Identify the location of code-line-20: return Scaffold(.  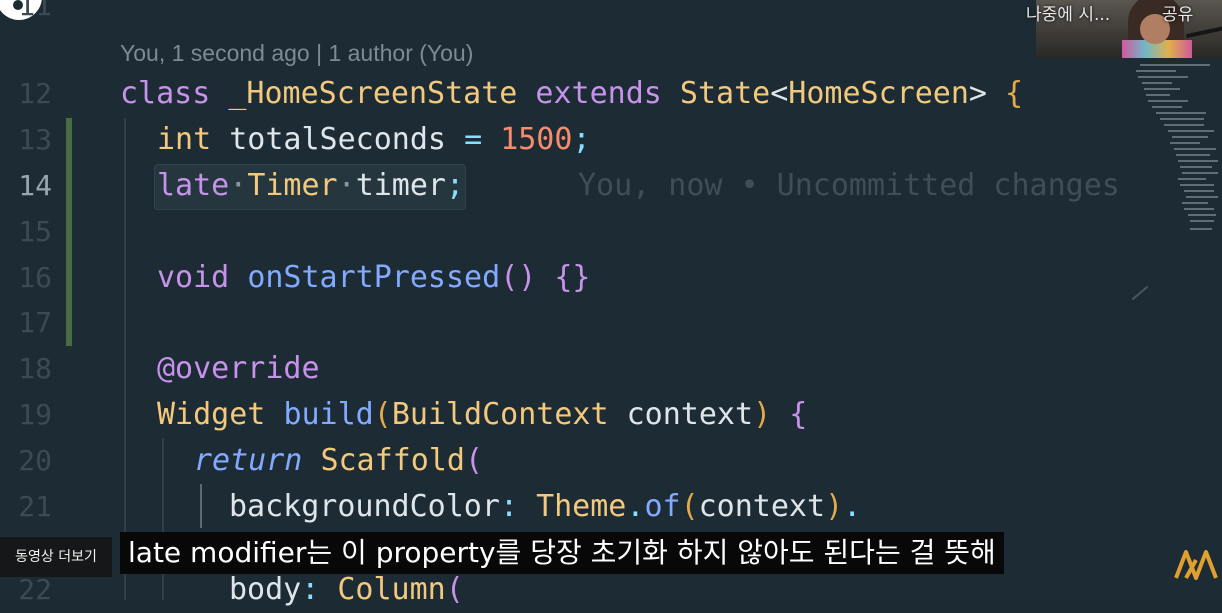
(338, 461).